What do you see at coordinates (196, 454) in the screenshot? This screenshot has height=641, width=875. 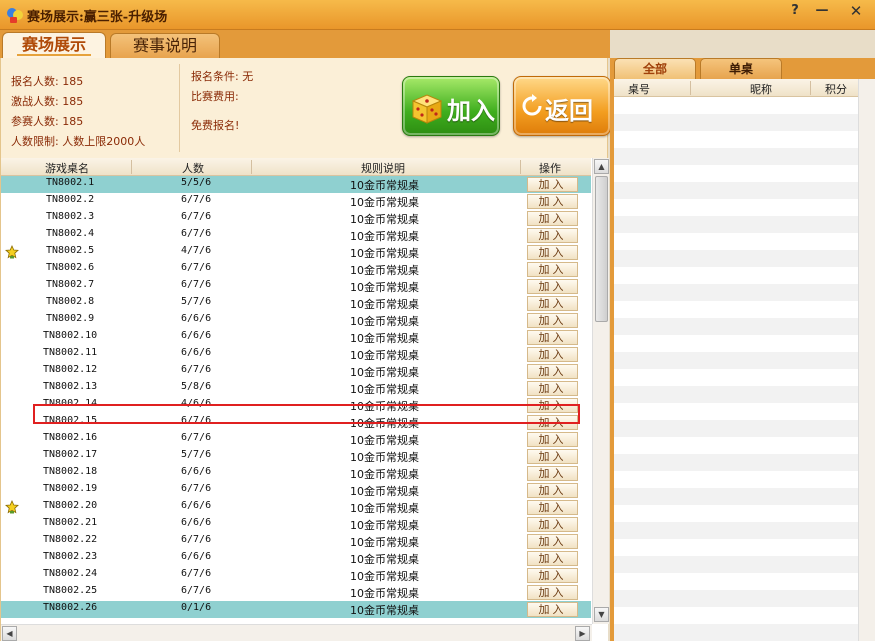 I see `player-count-cell: 5/7/6` at bounding box center [196, 454].